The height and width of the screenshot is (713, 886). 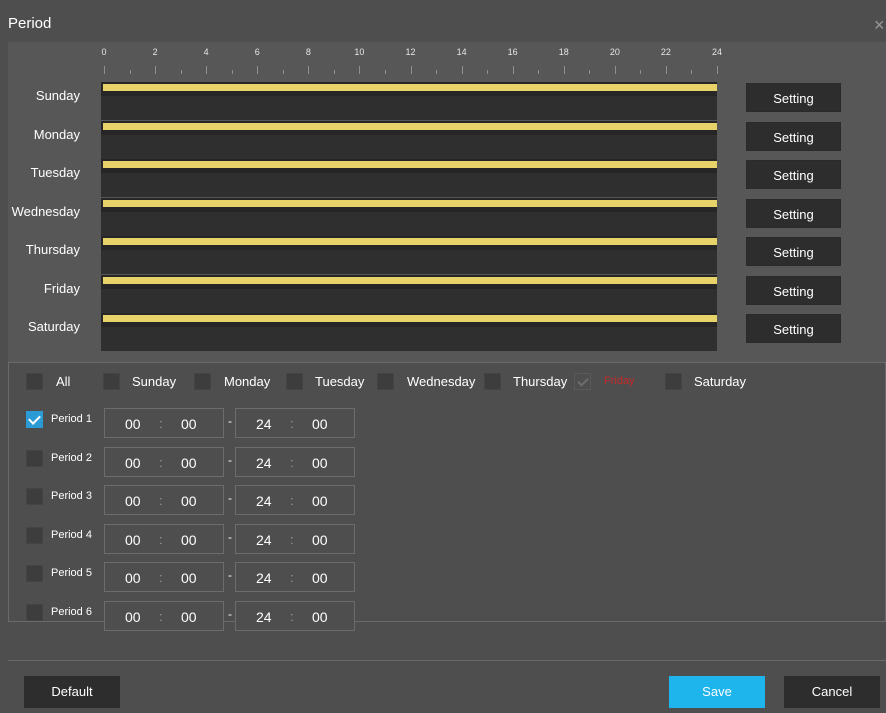 I want to click on checkbox-day-tuesday, so click(x=294, y=381).